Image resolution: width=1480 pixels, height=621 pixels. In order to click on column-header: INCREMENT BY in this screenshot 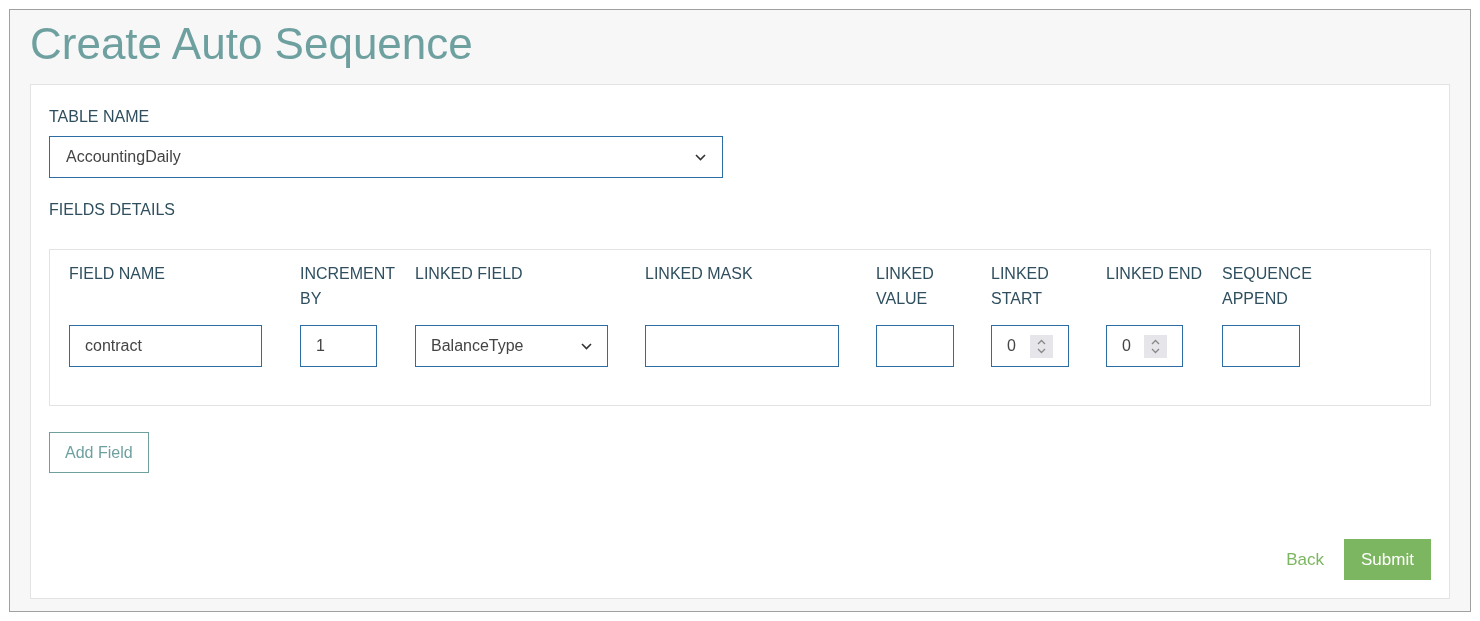, I will do `click(348, 286)`.